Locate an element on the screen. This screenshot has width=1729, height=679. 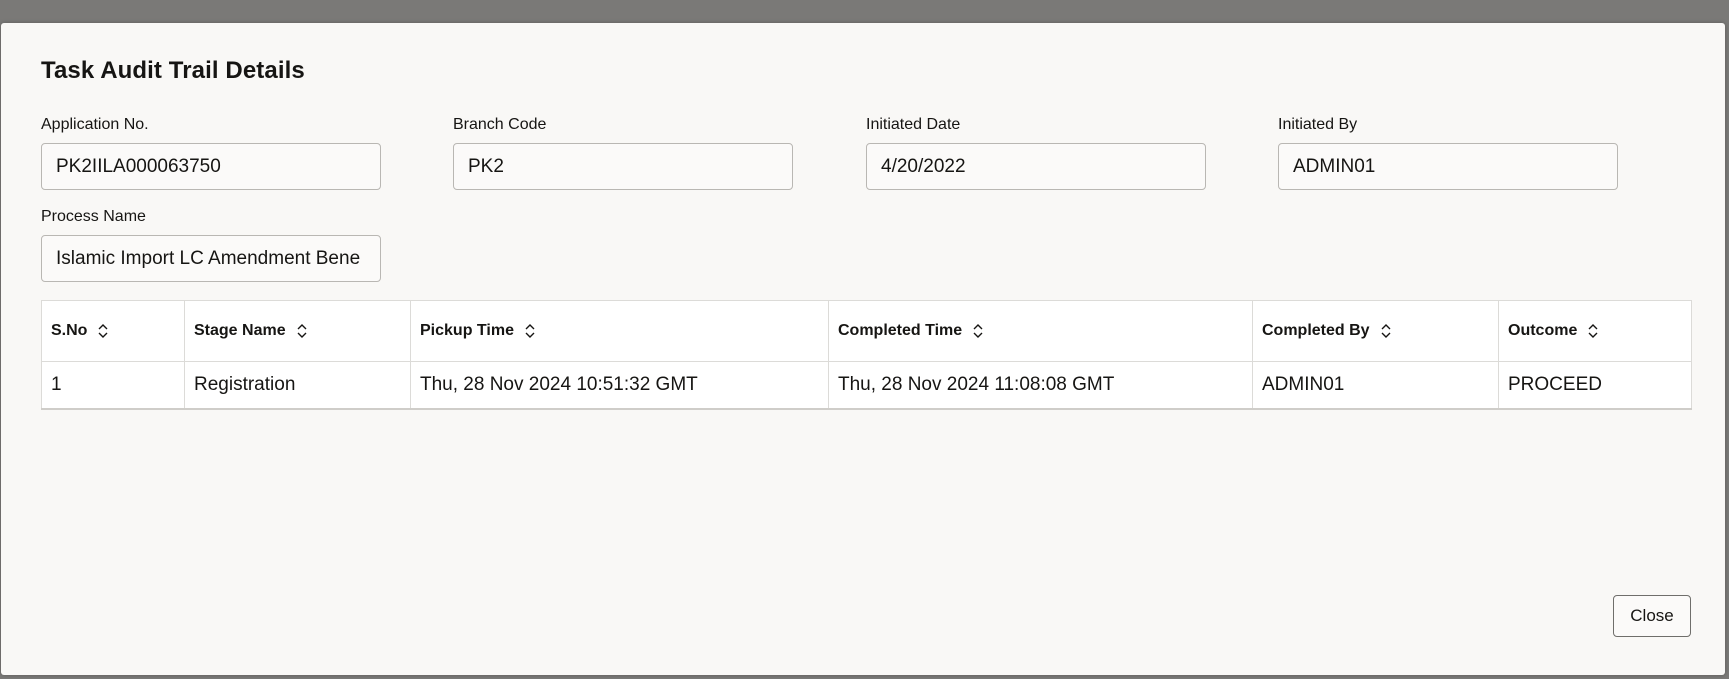
branch-code-label: Branch Code is located at coordinates (500, 124).